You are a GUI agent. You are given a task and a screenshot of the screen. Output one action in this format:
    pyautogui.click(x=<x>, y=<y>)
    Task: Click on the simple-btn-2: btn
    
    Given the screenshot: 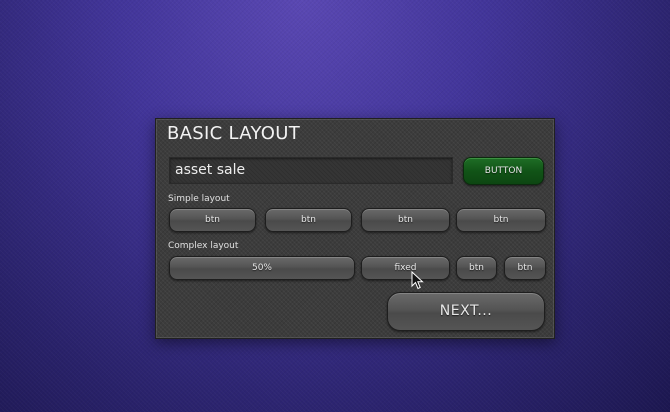 What is the action you would take?
    pyautogui.click(x=308, y=220)
    